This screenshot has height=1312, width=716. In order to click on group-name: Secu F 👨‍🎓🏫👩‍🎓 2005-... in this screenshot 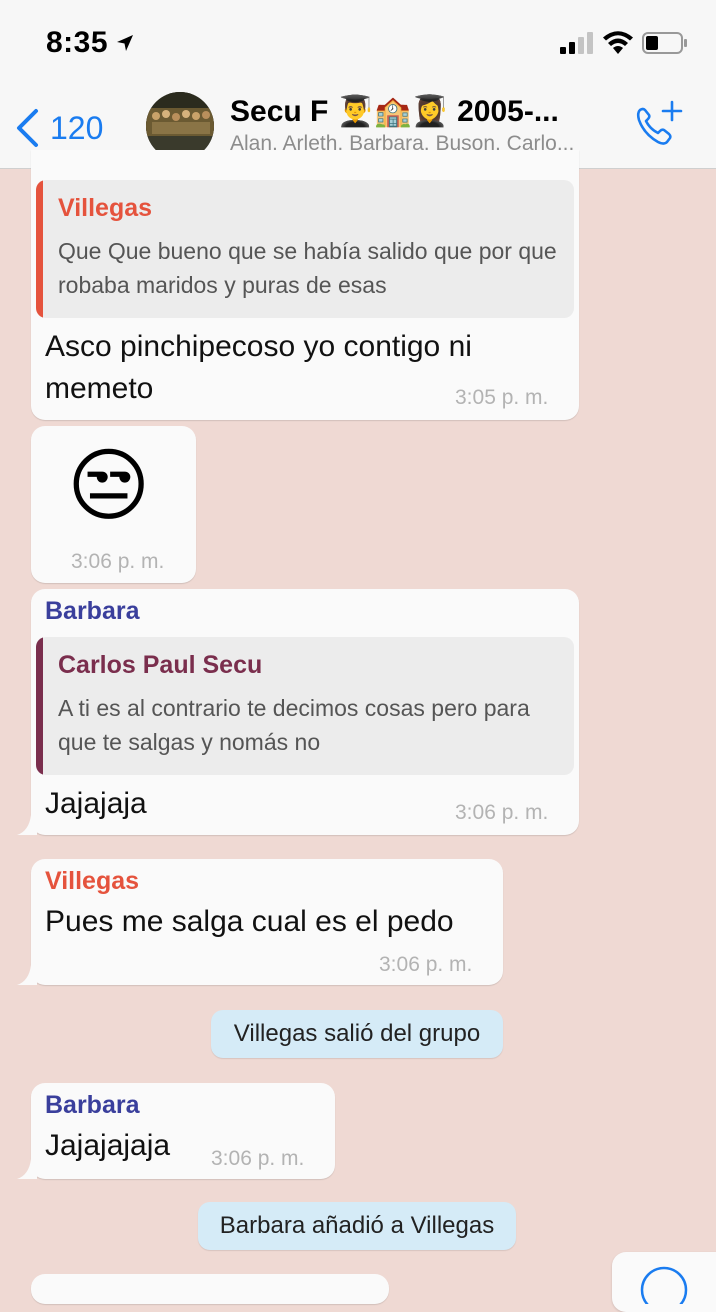, I will do `click(425, 111)`.